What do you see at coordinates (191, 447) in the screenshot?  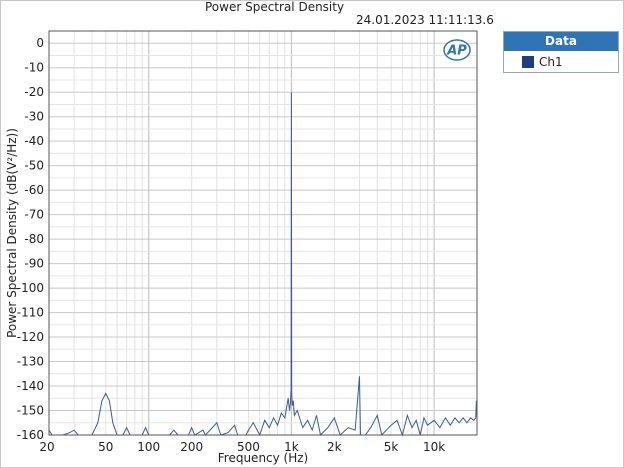 I see `x-tick-label: 200` at bounding box center [191, 447].